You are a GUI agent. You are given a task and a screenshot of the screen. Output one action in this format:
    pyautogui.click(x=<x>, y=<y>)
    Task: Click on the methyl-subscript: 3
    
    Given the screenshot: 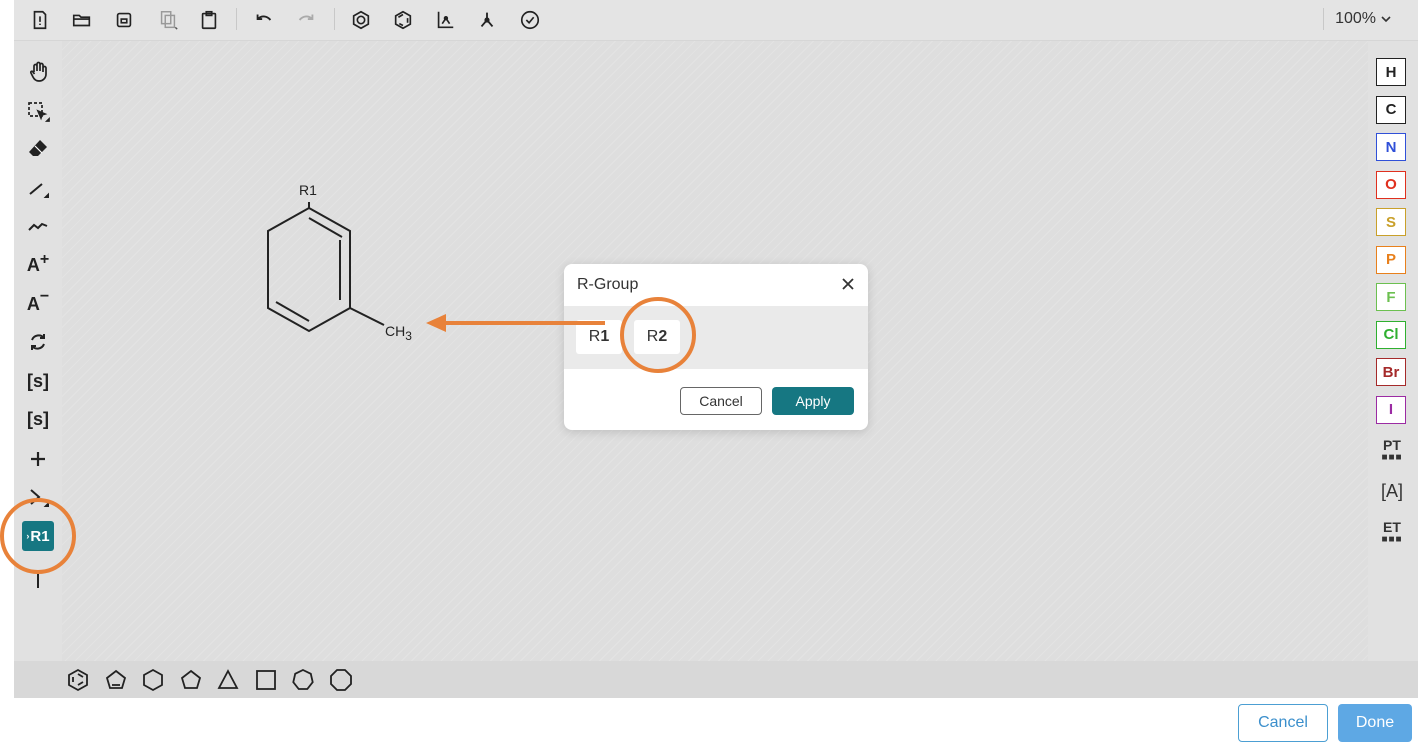 What is the action you would take?
    pyautogui.click(x=408, y=336)
    